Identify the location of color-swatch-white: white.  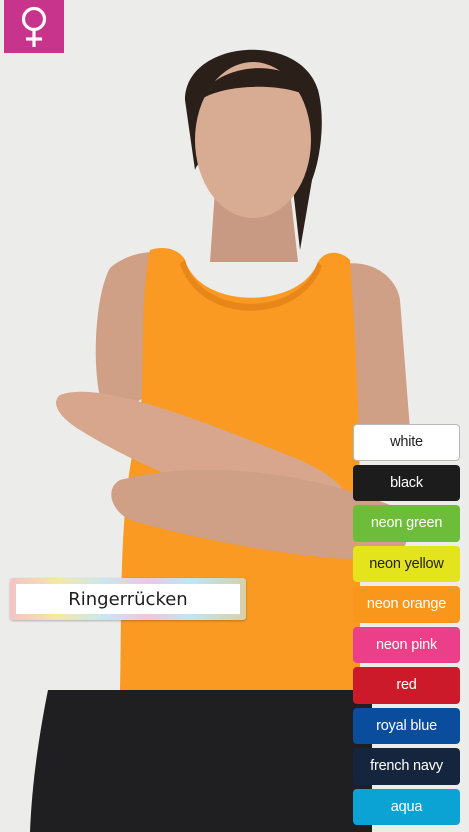
(406, 442).